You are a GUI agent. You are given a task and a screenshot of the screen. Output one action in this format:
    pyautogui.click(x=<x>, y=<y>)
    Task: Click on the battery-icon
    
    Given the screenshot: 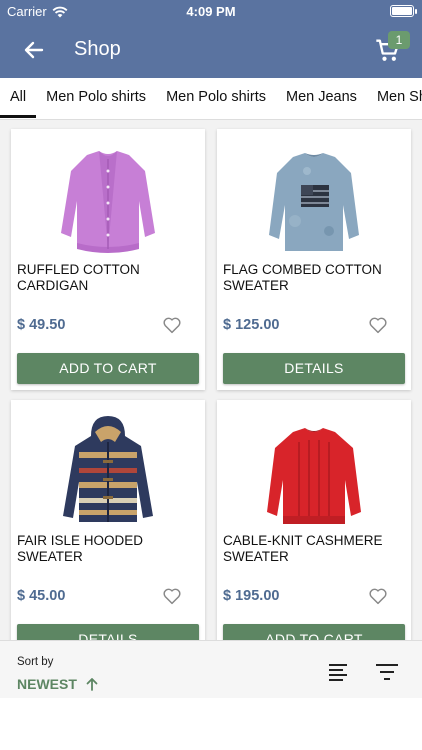 What is the action you would take?
    pyautogui.click(x=403, y=11)
    